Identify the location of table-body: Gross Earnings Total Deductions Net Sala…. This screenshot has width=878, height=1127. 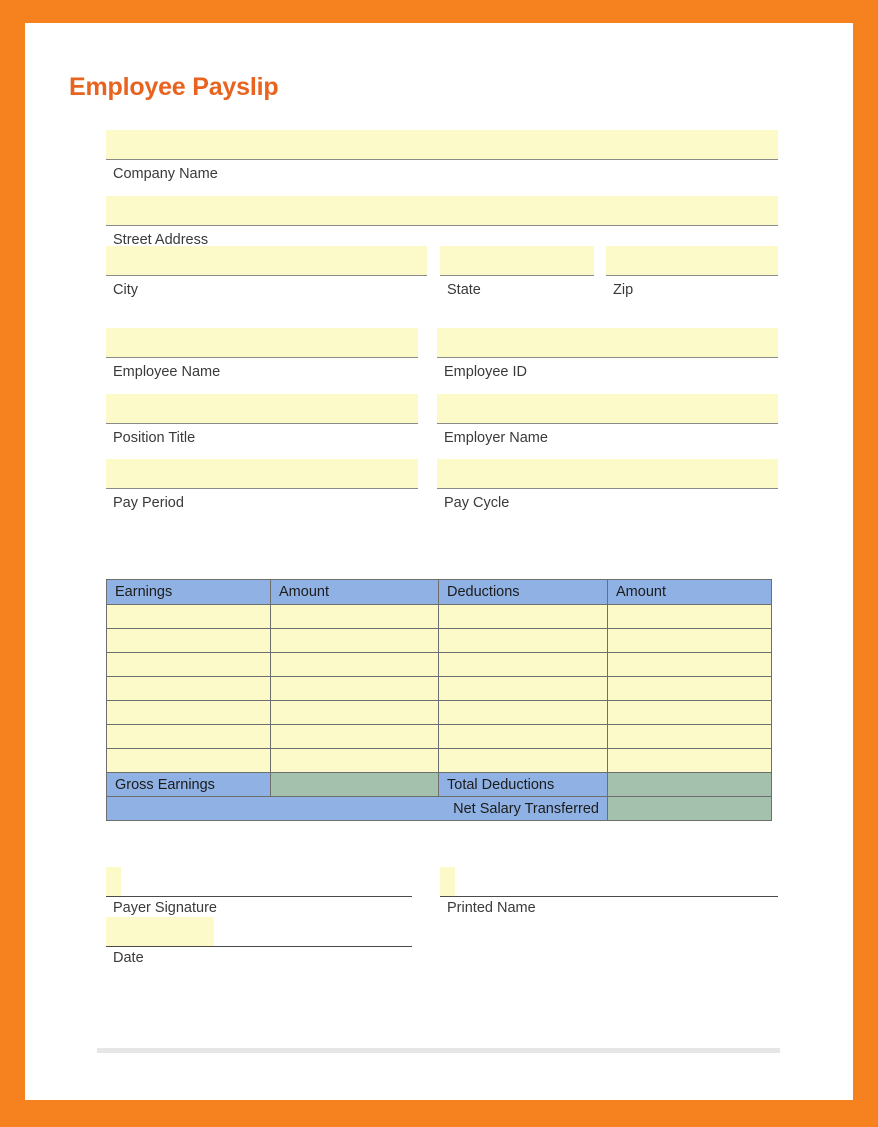
(439, 712).